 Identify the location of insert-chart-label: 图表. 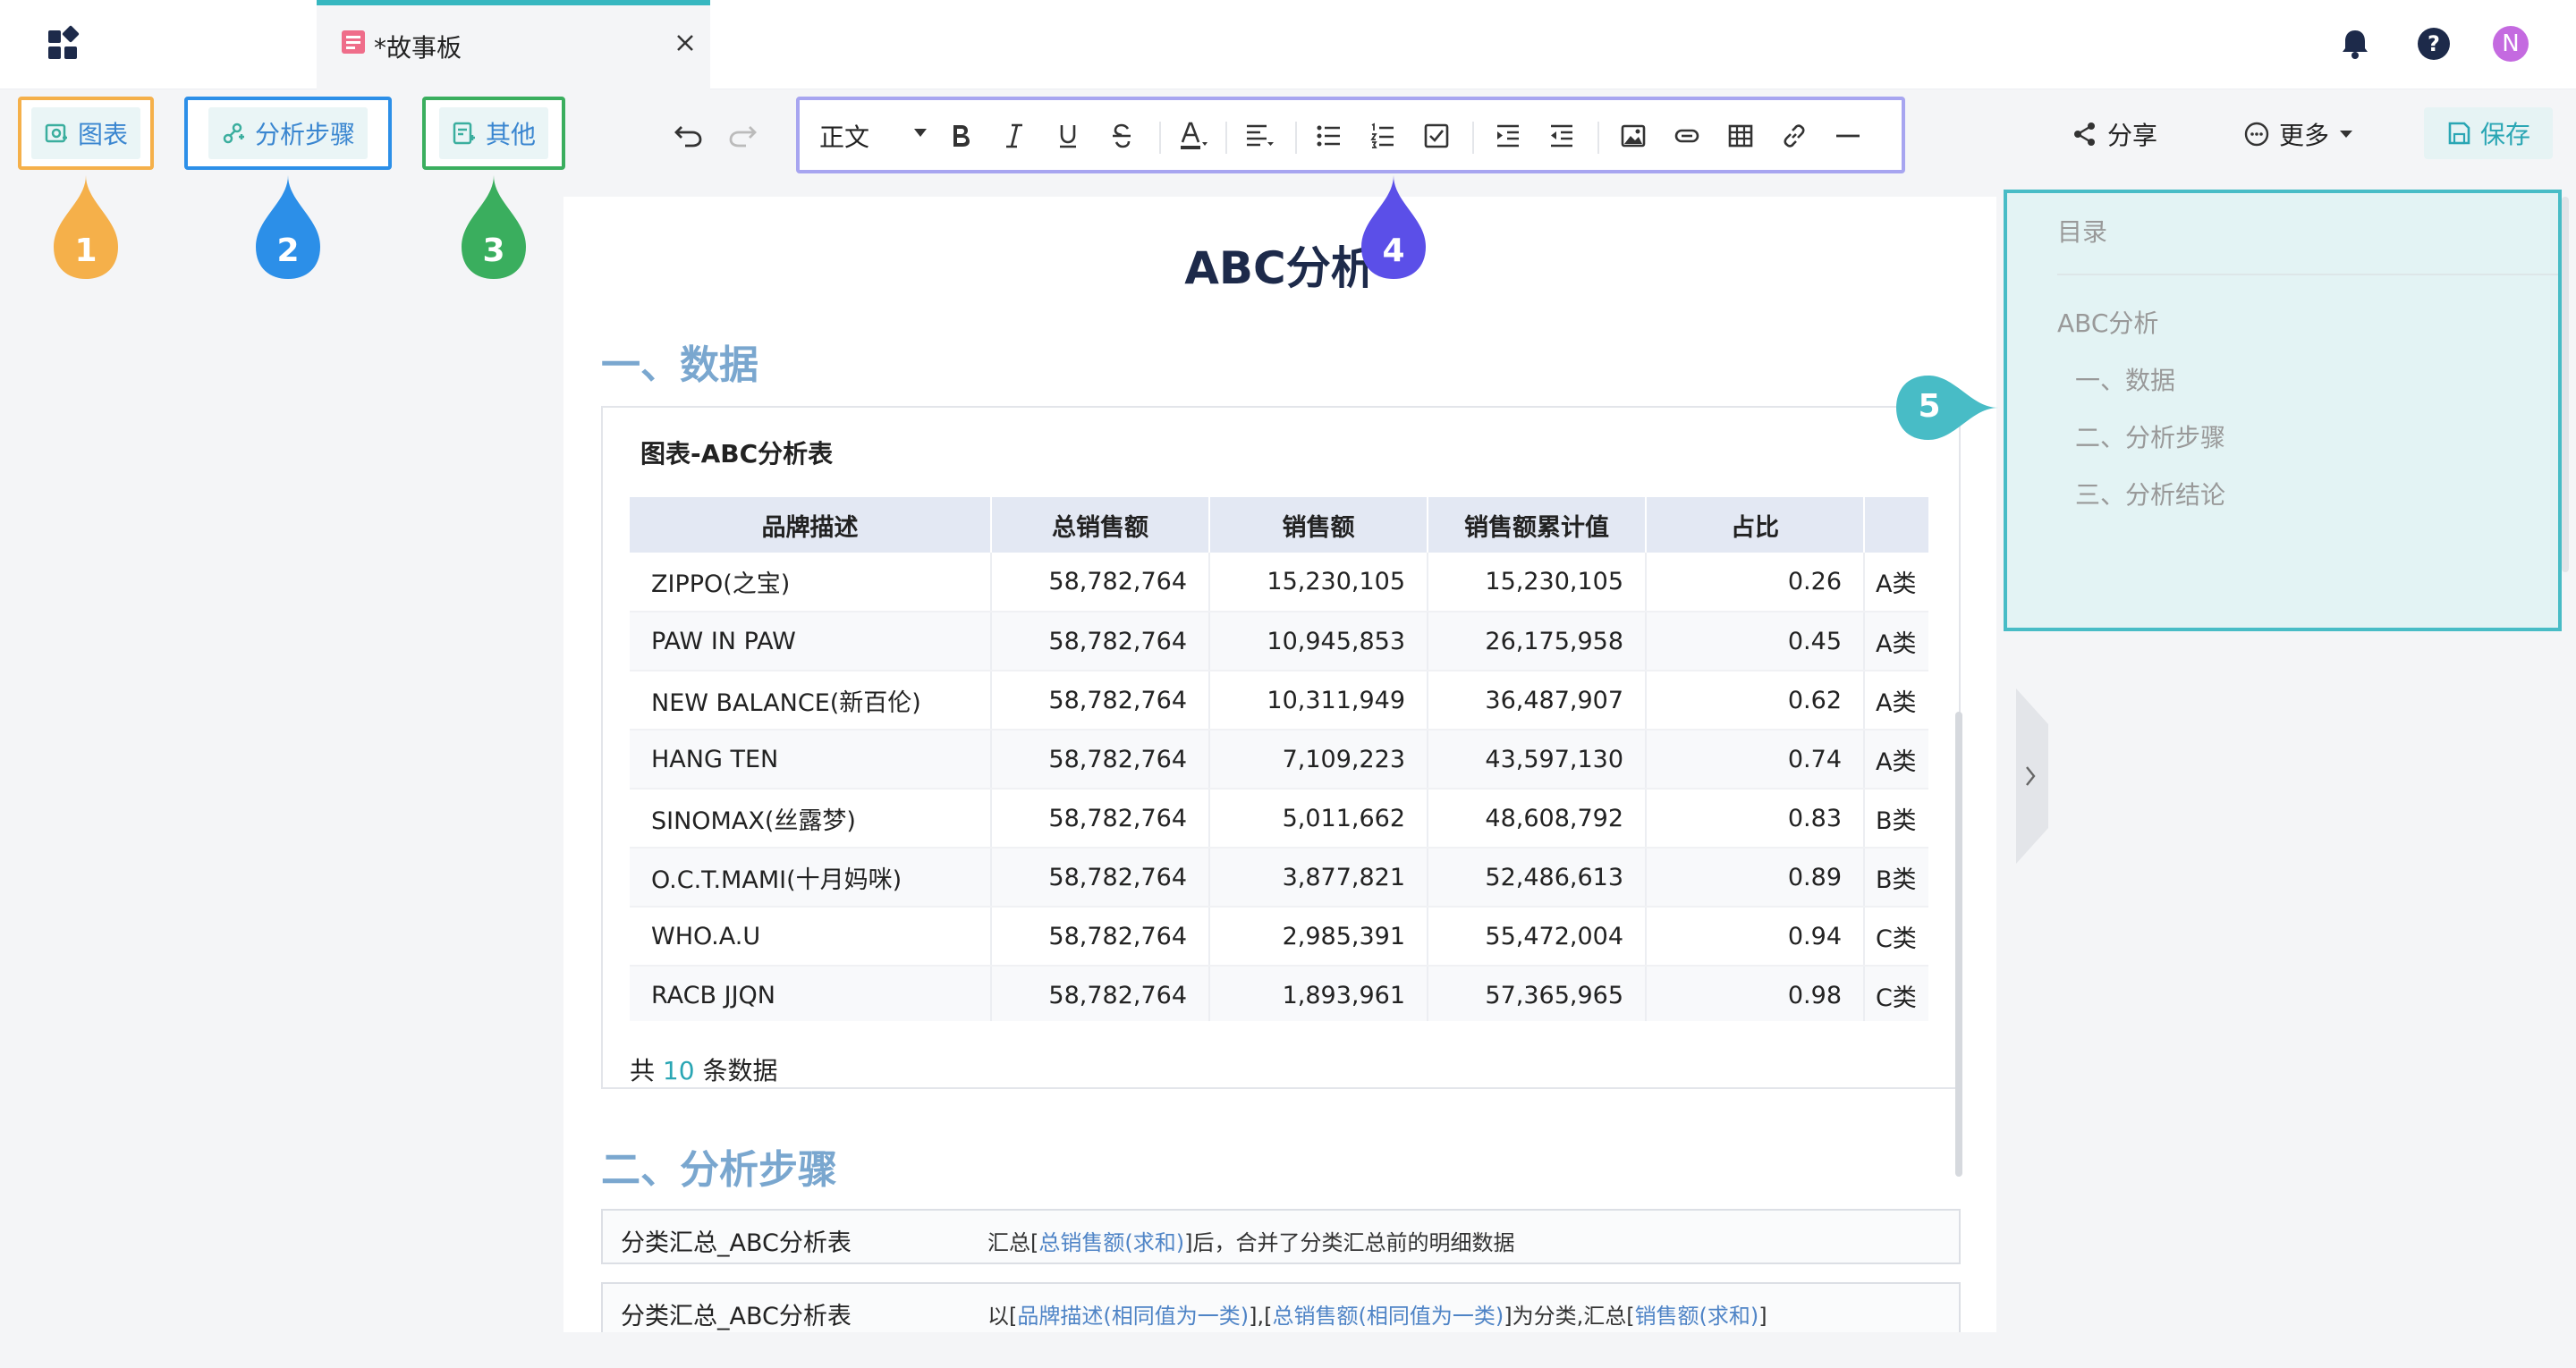
(102, 134).